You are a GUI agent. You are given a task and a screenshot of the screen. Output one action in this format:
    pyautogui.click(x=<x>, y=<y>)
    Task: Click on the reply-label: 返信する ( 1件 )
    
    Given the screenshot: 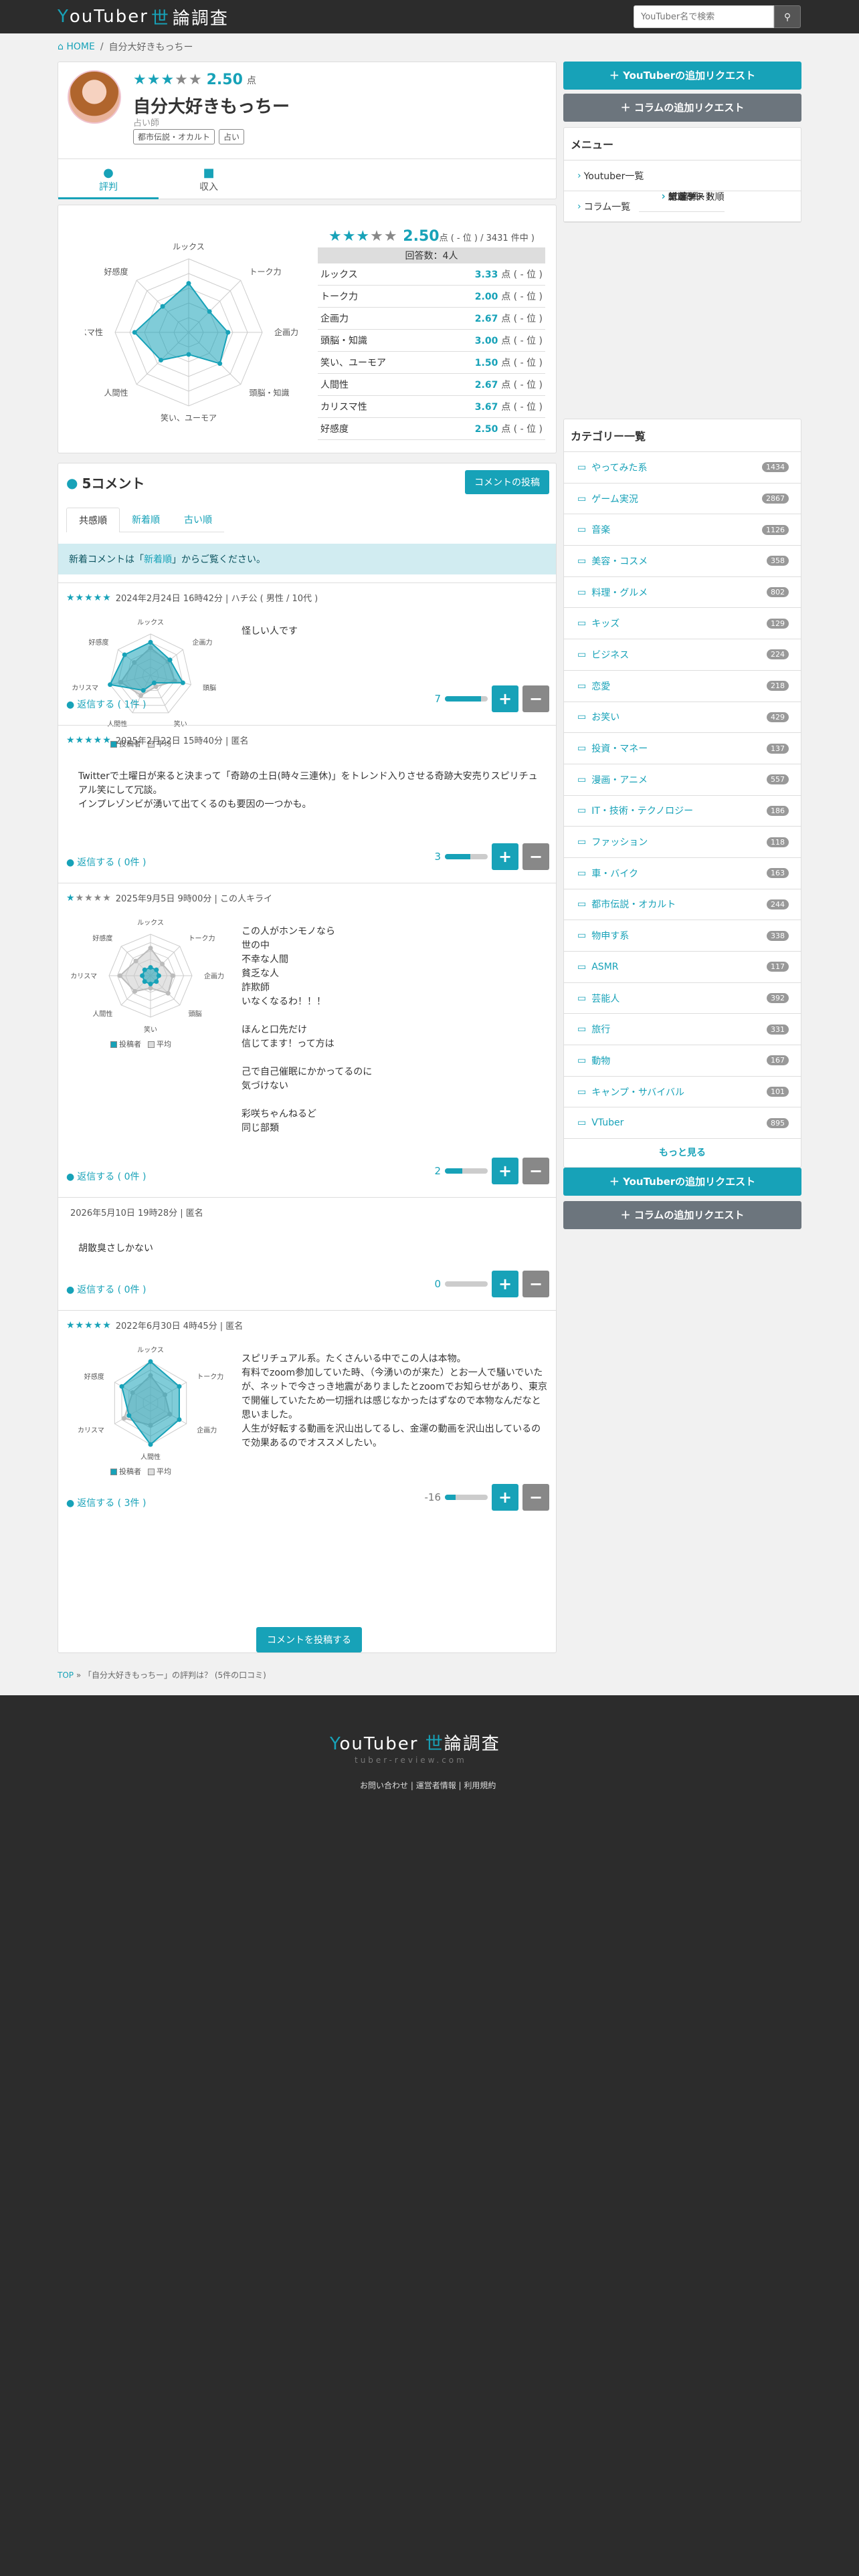 What is the action you would take?
    pyautogui.click(x=112, y=705)
    